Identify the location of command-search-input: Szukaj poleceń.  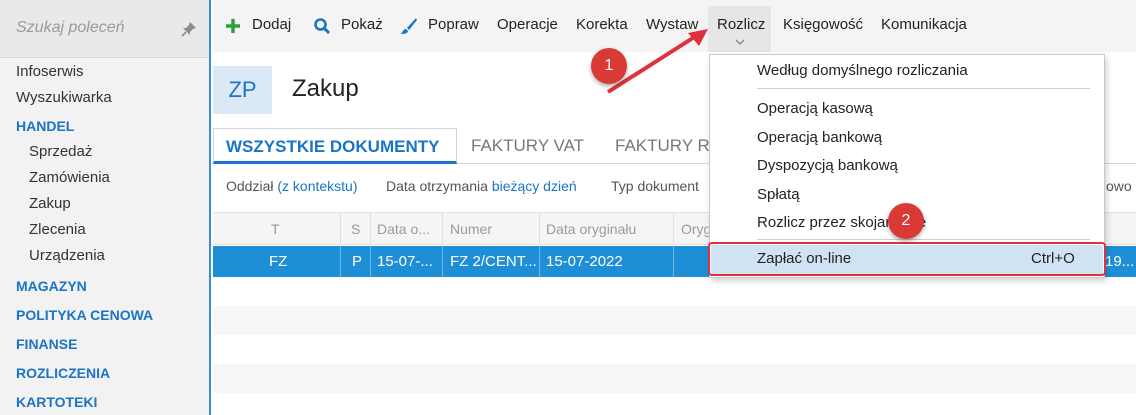
(104, 29).